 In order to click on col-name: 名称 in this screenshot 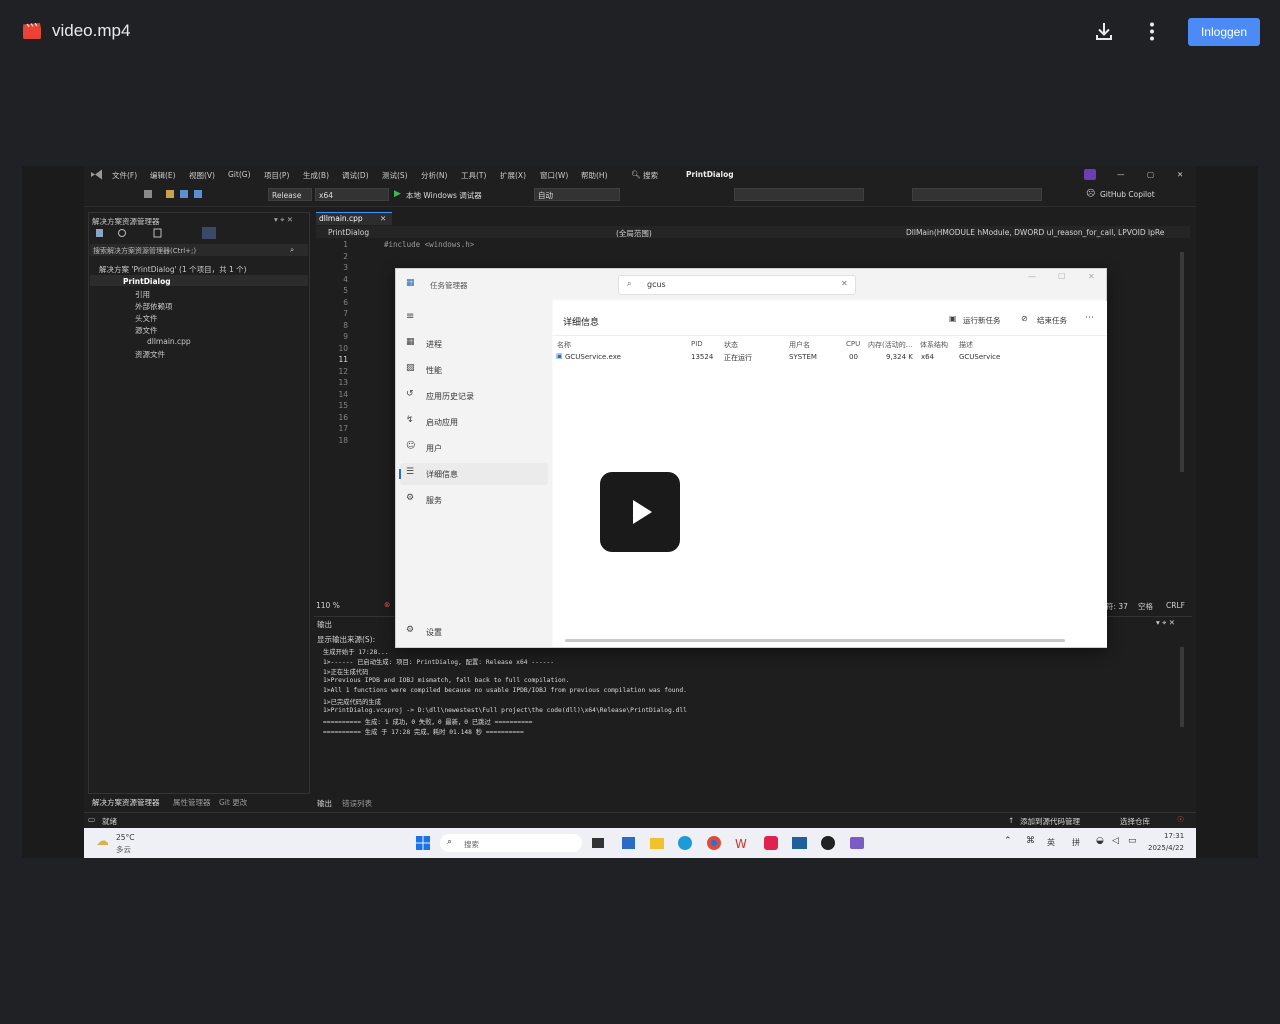, I will do `click(564, 345)`.